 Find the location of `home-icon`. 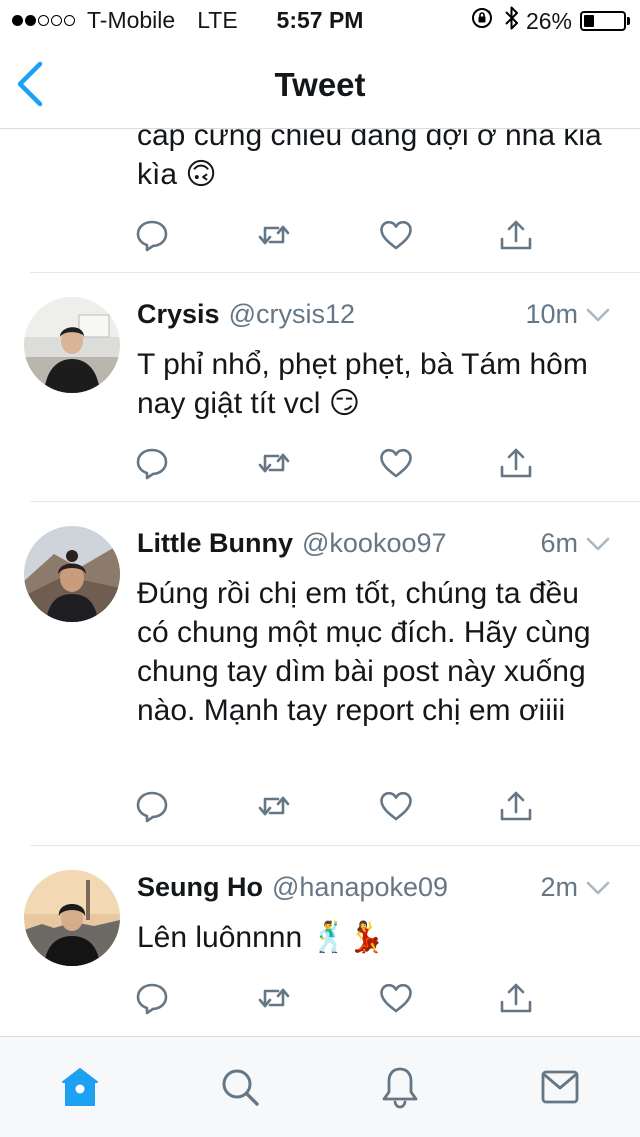

home-icon is located at coordinates (80, 1087).